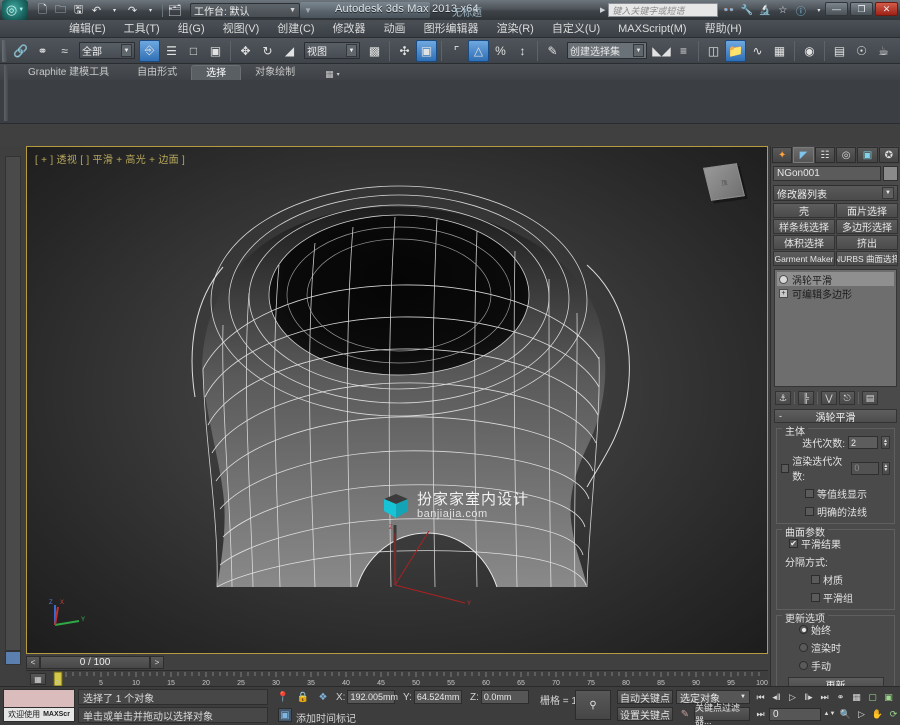  Describe the element at coordinates (890, 173) in the screenshot. I see `object-color-swatch` at that location.